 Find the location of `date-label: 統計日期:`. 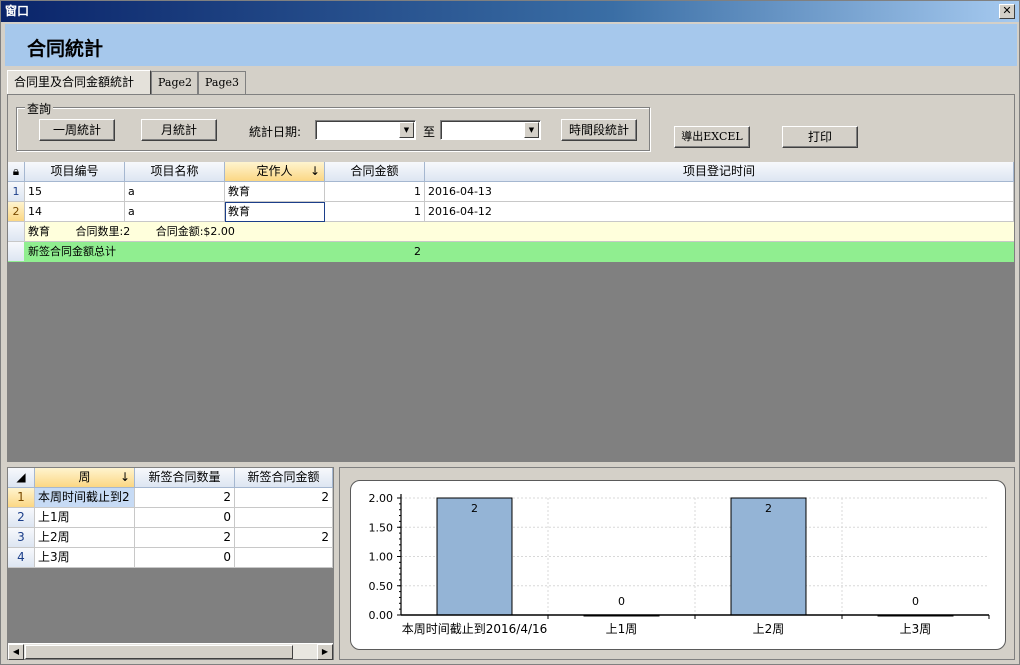

date-label: 統計日期: is located at coordinates (275, 132).